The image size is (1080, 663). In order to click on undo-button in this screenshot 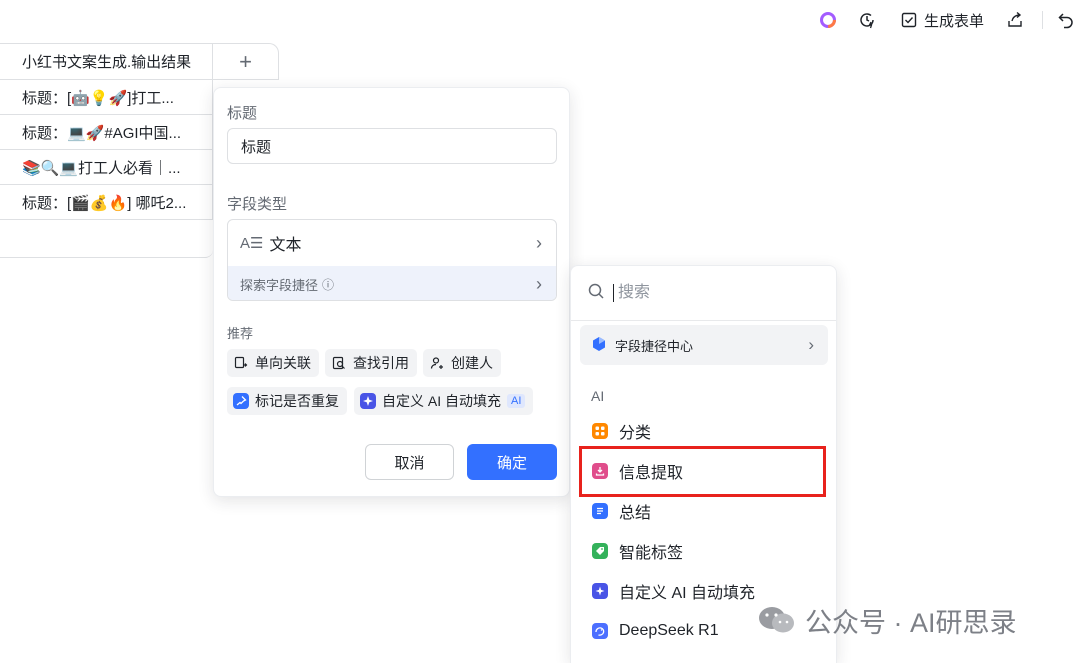, I will do `click(1066, 20)`.